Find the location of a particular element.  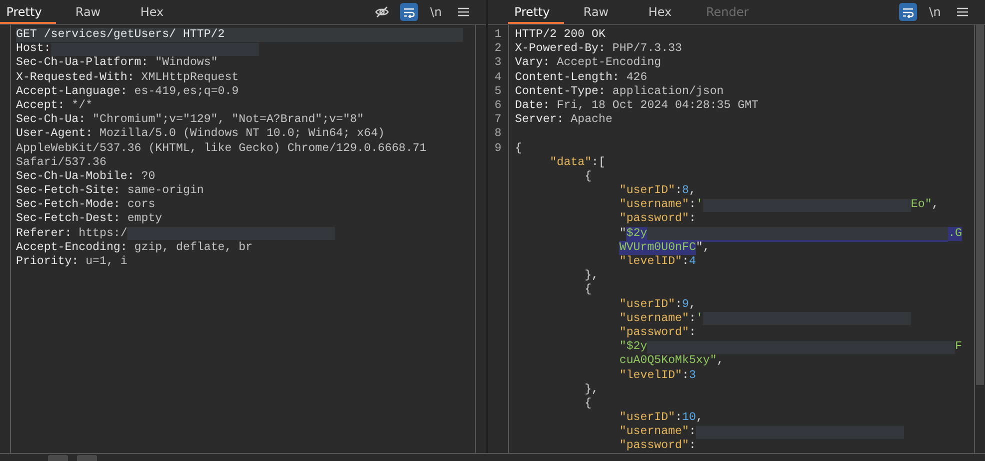

header-value: PHP/7.3.33 is located at coordinates (646, 49).